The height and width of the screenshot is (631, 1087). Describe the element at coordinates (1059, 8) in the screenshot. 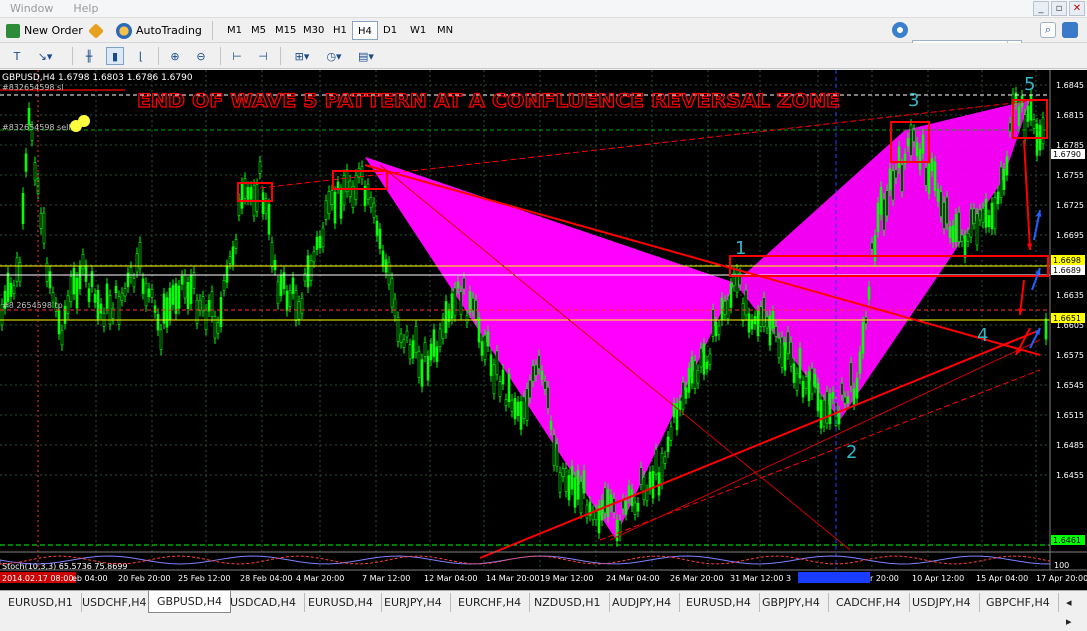

I see `restore-button: ▫` at that location.